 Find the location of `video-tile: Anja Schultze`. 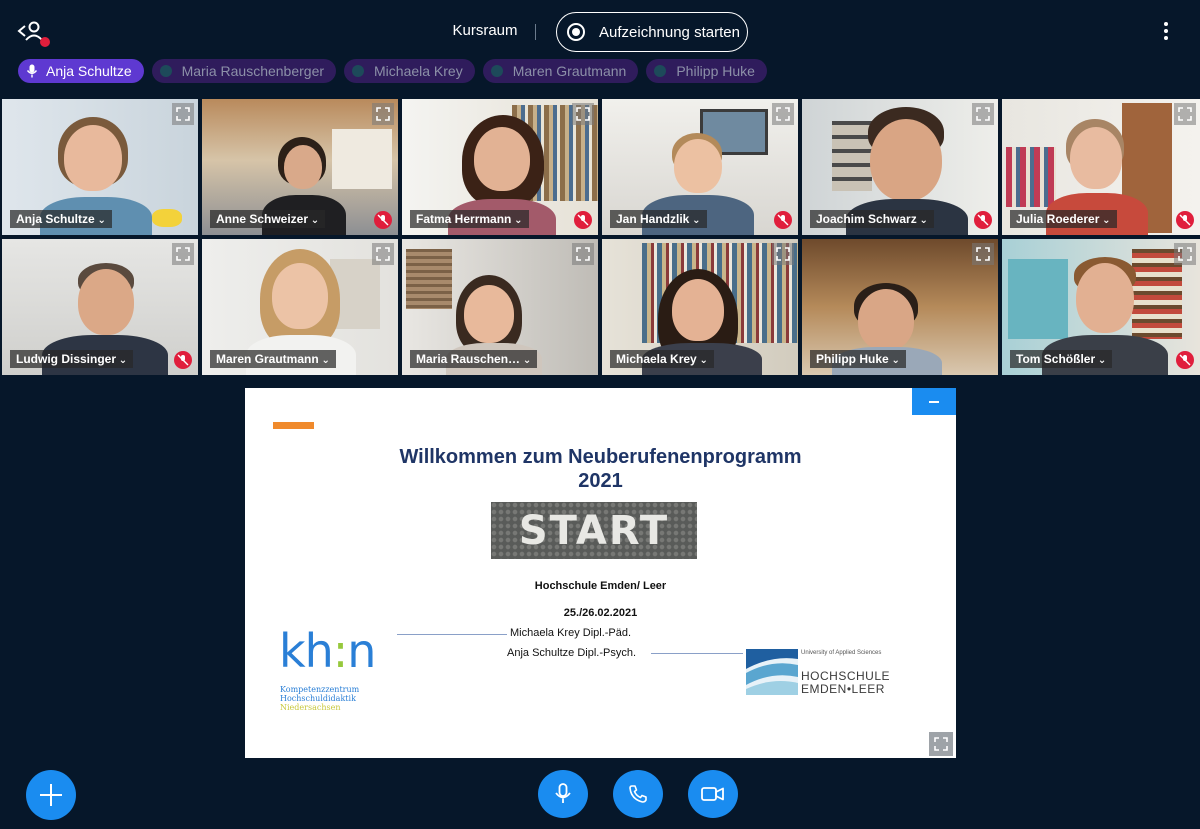

video-tile: Anja Schultze is located at coordinates (100, 167).